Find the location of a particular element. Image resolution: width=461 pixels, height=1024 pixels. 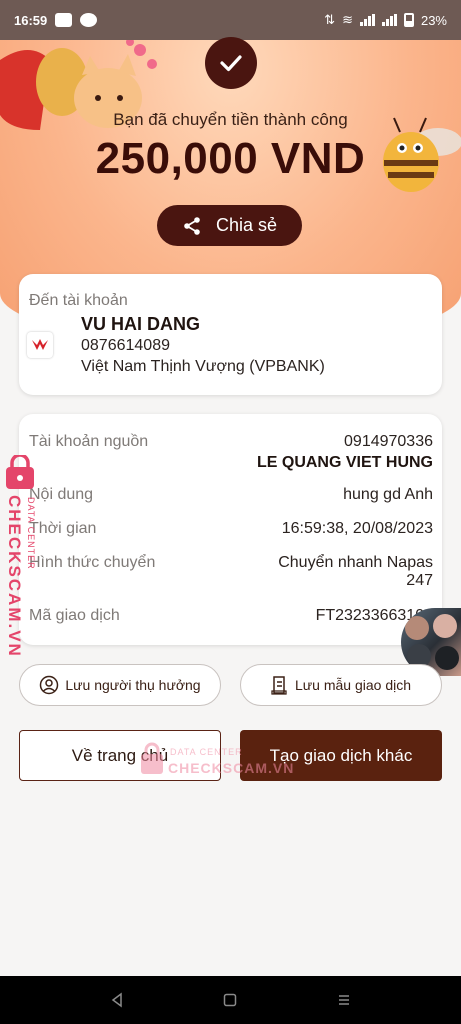

youtube-icon is located at coordinates (64, 20).